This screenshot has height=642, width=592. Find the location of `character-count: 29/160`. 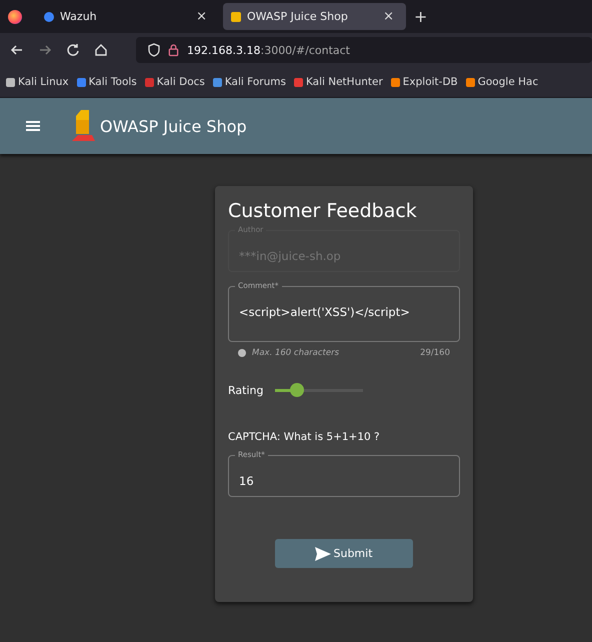

character-count: 29/160 is located at coordinates (435, 353).